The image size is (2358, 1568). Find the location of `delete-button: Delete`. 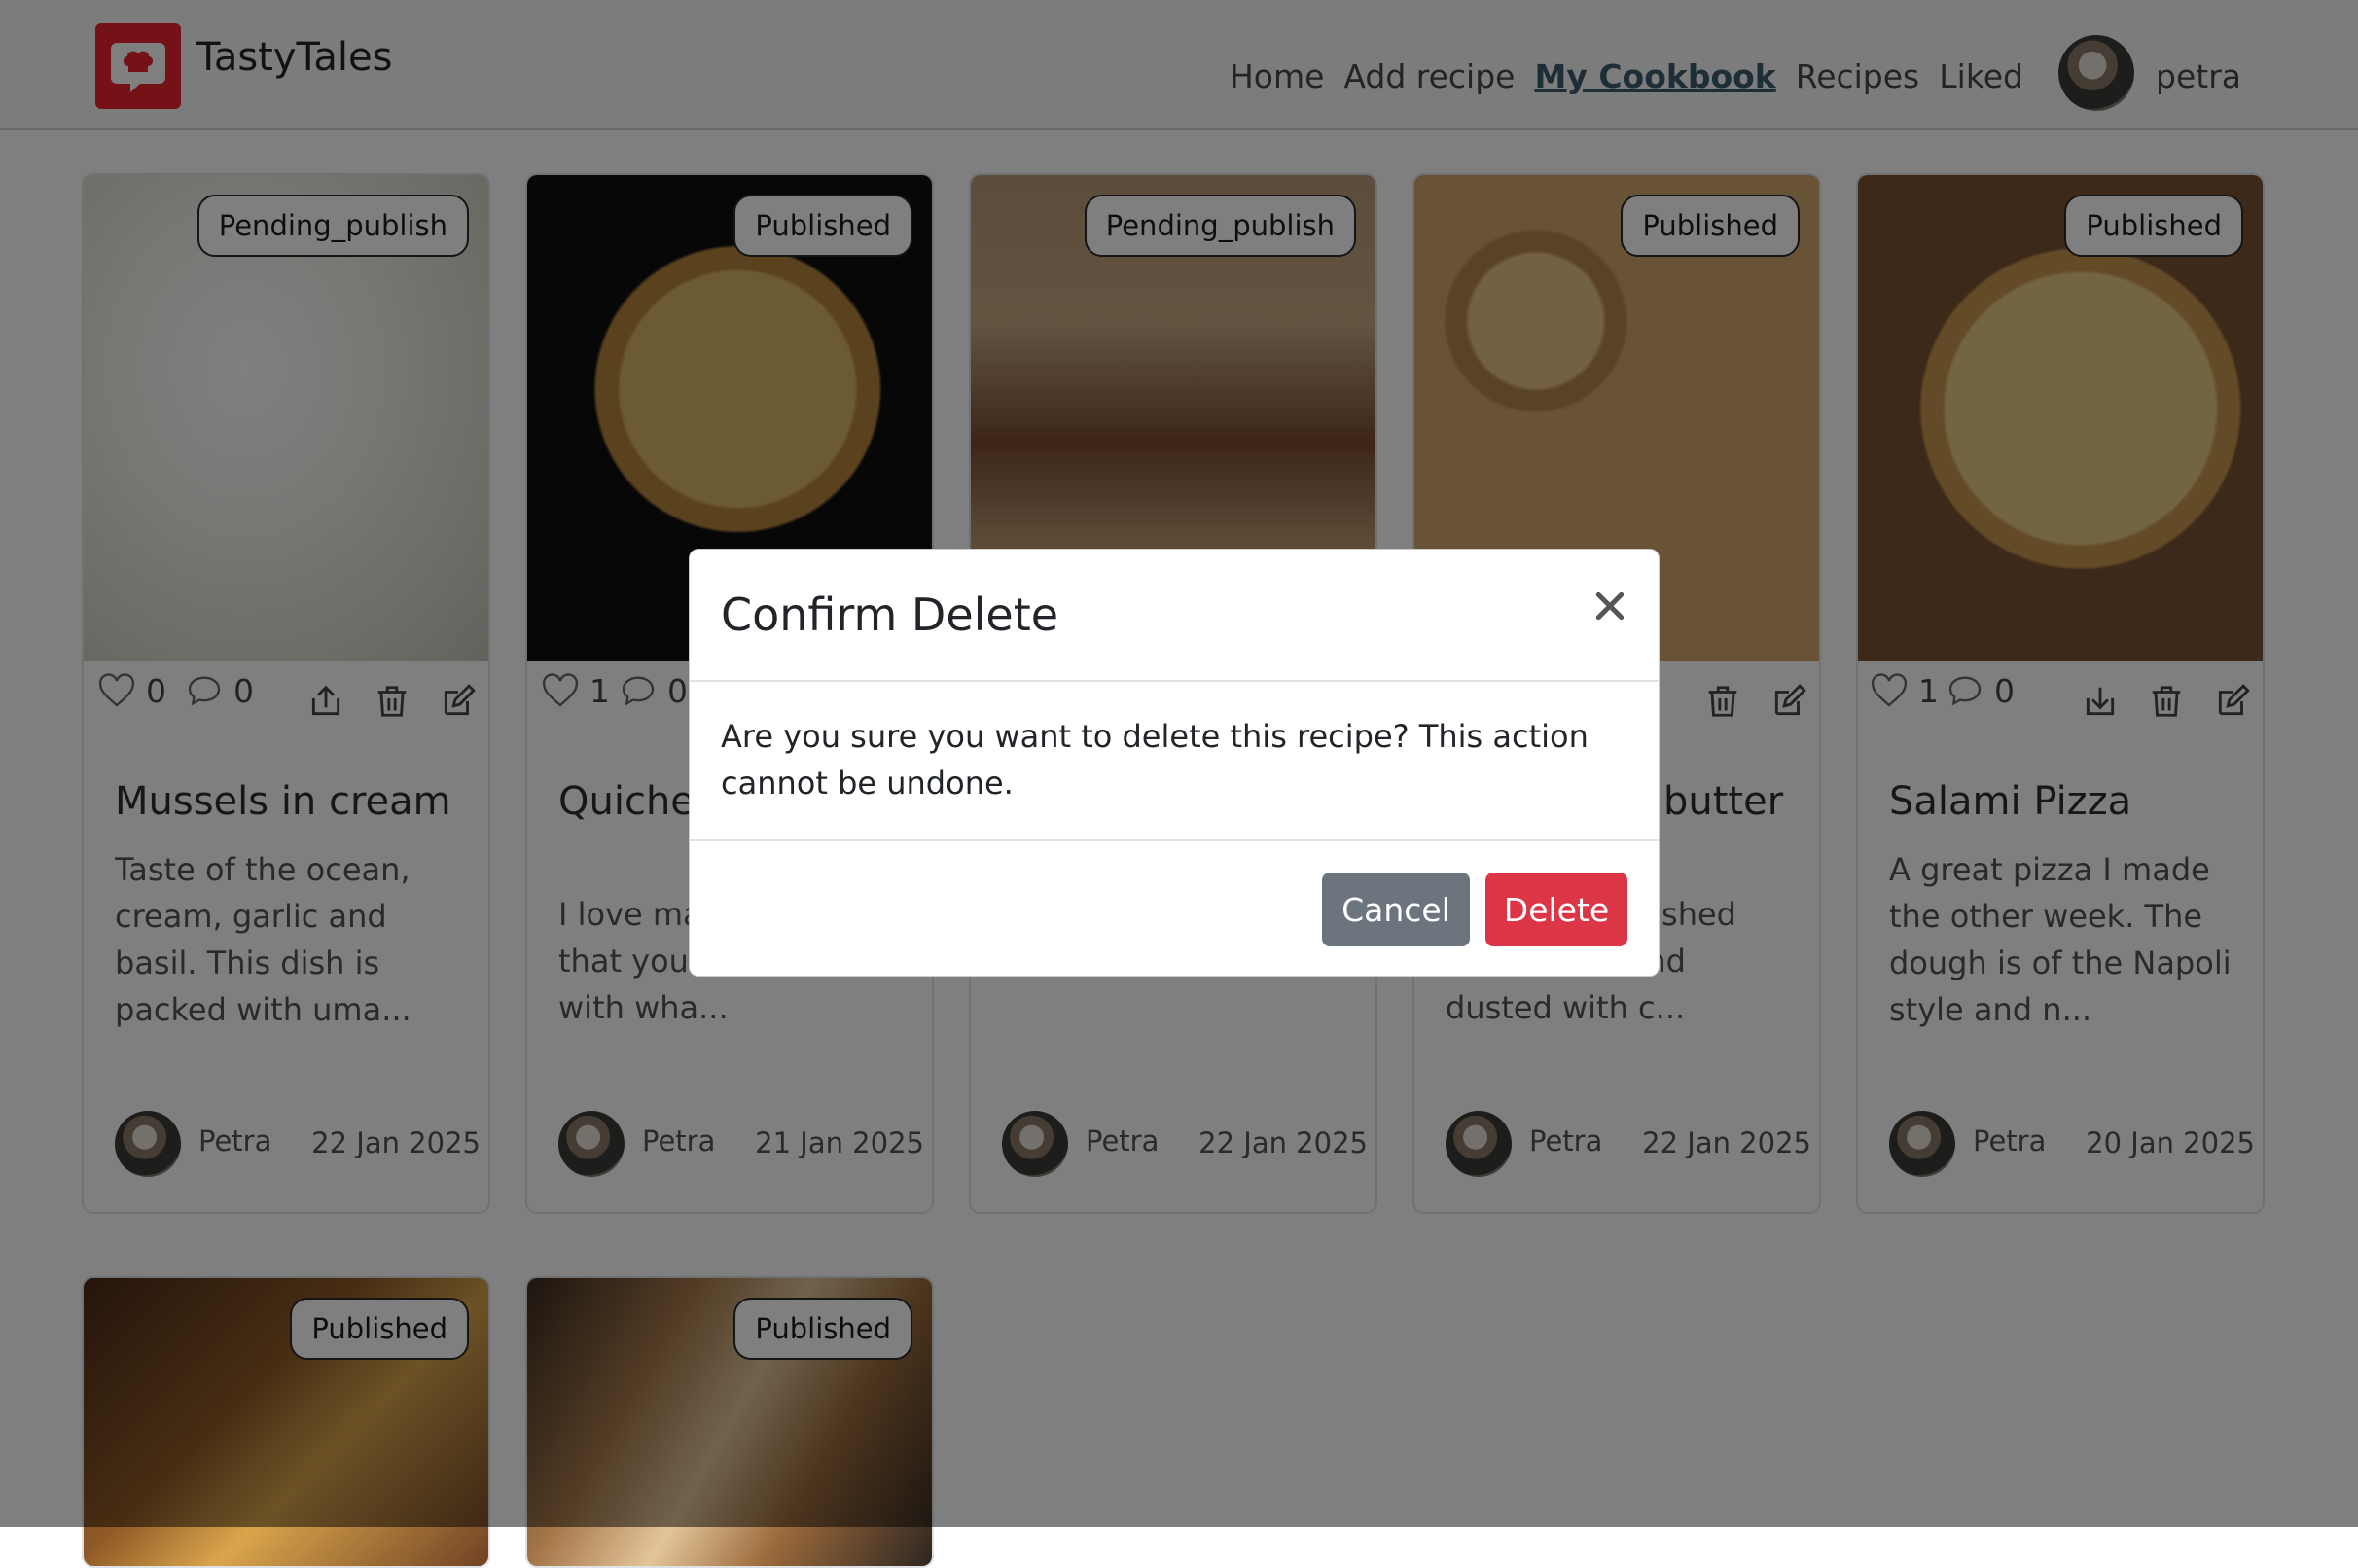

delete-button: Delete is located at coordinates (1556, 909).